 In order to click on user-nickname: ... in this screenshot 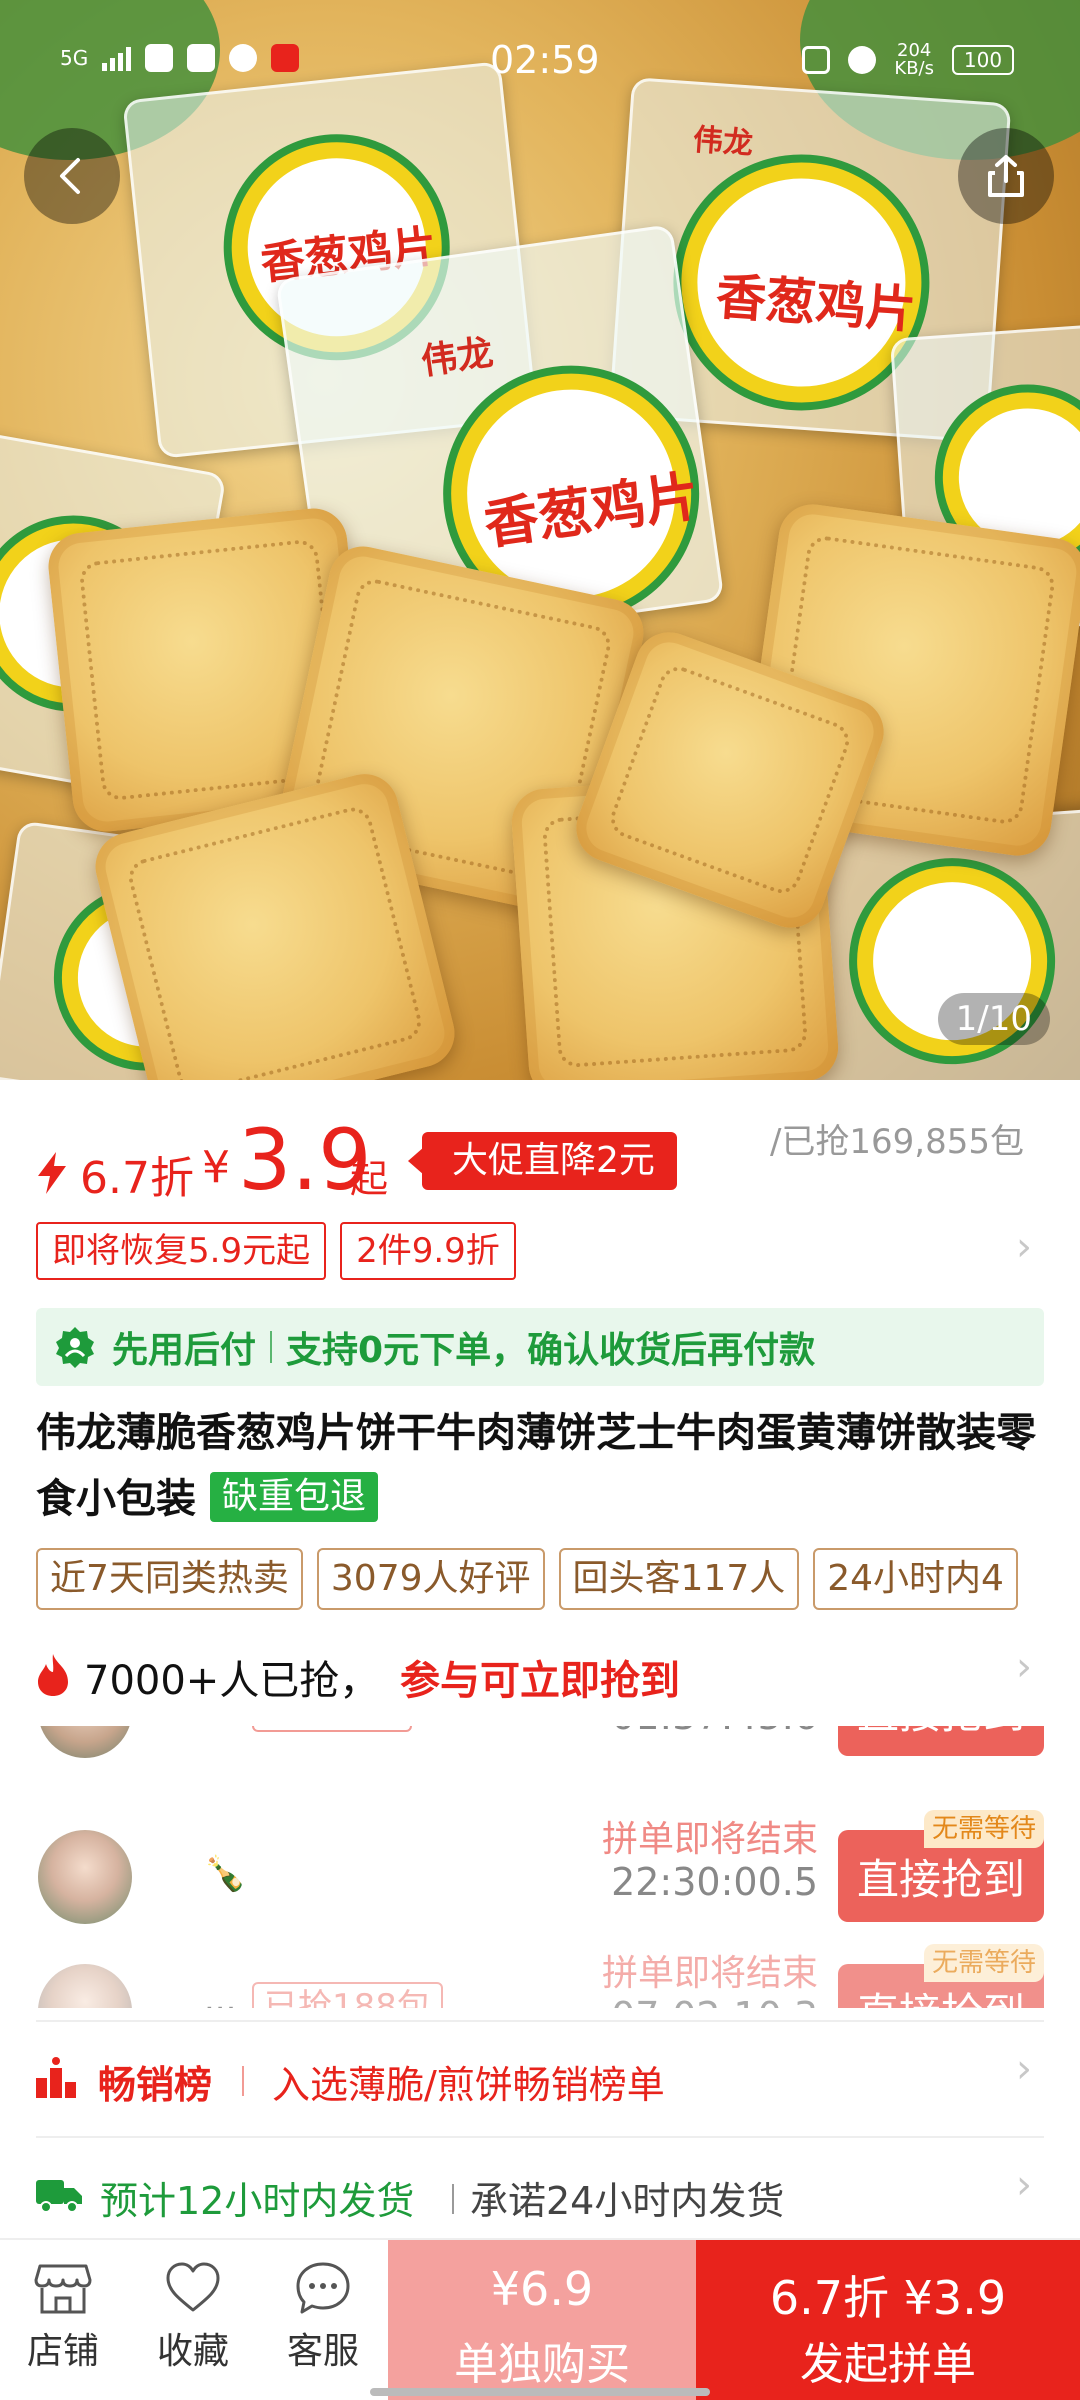, I will do `click(220, 1994)`.